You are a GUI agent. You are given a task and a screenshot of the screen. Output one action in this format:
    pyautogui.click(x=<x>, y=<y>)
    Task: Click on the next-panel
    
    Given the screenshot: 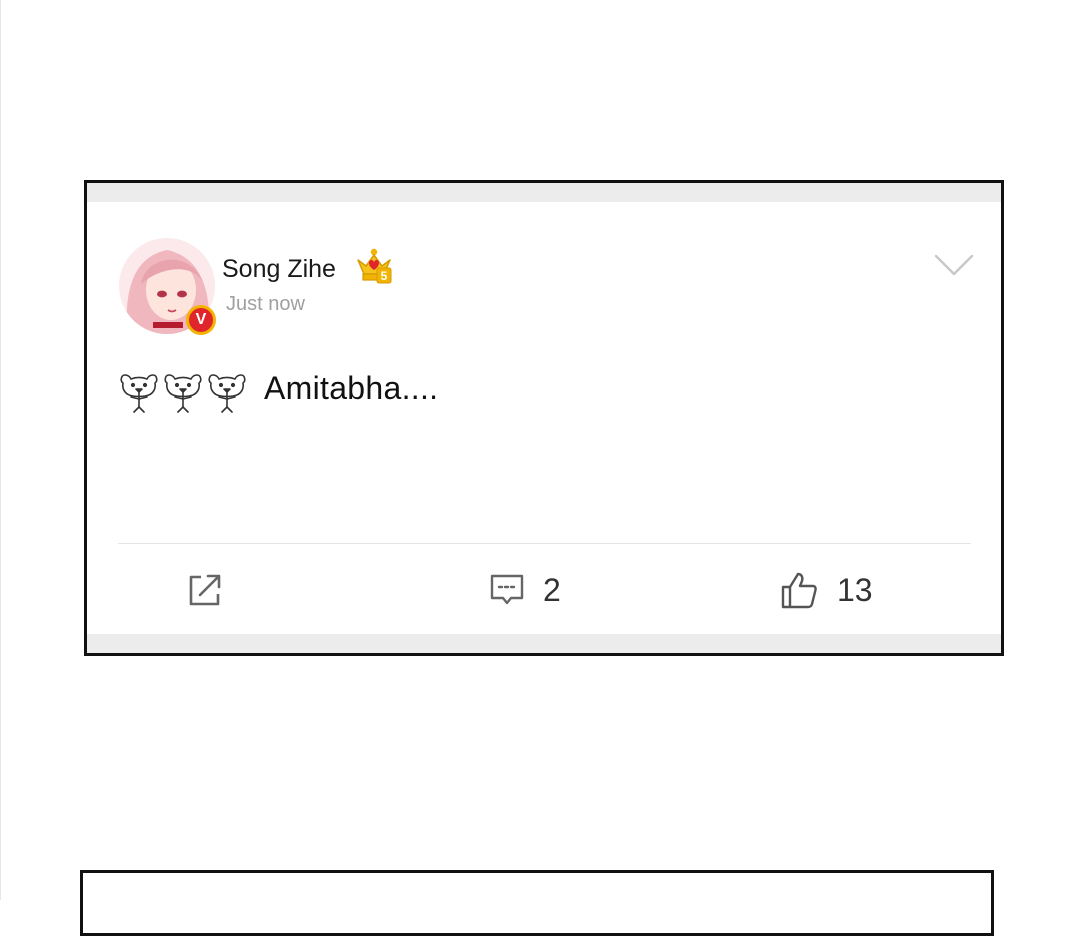 What is the action you would take?
    pyautogui.click(x=537, y=903)
    